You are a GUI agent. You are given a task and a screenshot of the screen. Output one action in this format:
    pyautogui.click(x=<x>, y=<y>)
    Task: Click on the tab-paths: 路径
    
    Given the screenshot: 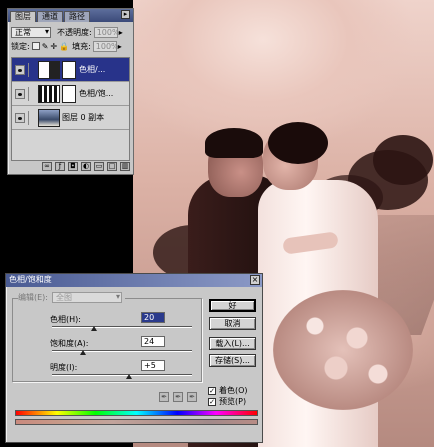 What is the action you would take?
    pyautogui.click(x=77, y=16)
    